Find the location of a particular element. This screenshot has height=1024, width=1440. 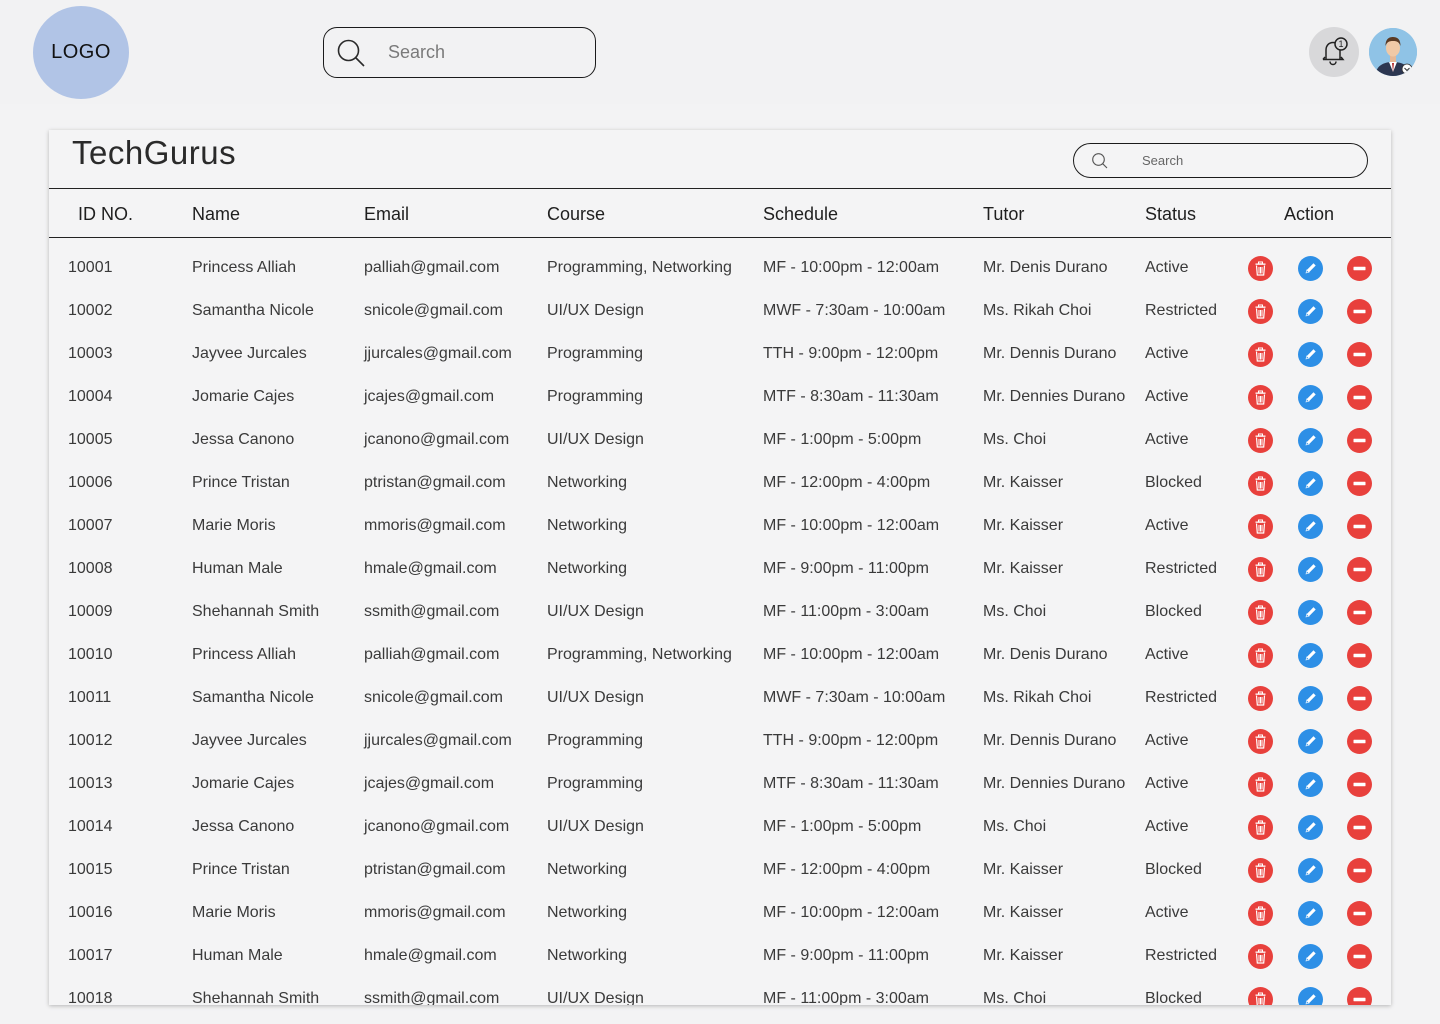

cell-id: 10007 is located at coordinates (90, 525).